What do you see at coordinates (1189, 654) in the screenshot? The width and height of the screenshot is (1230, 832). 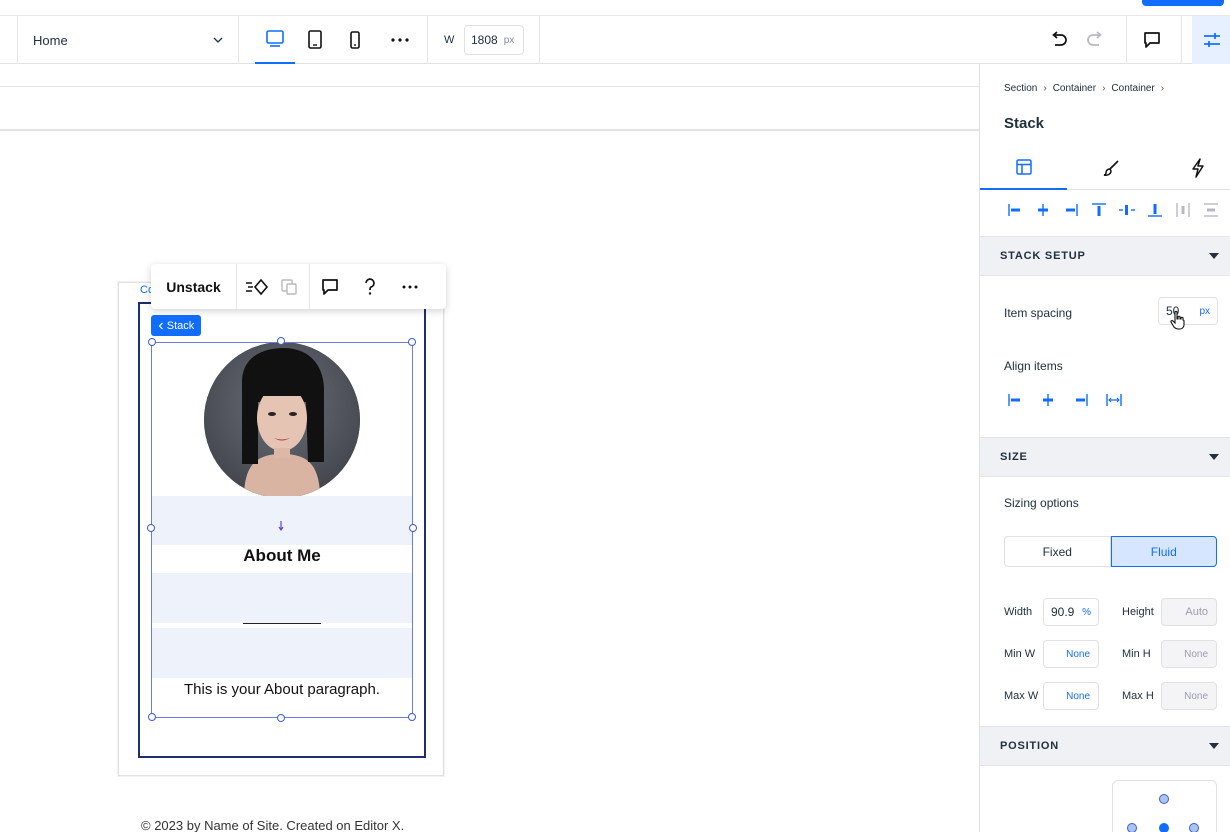 I see `min-height-input: None` at bounding box center [1189, 654].